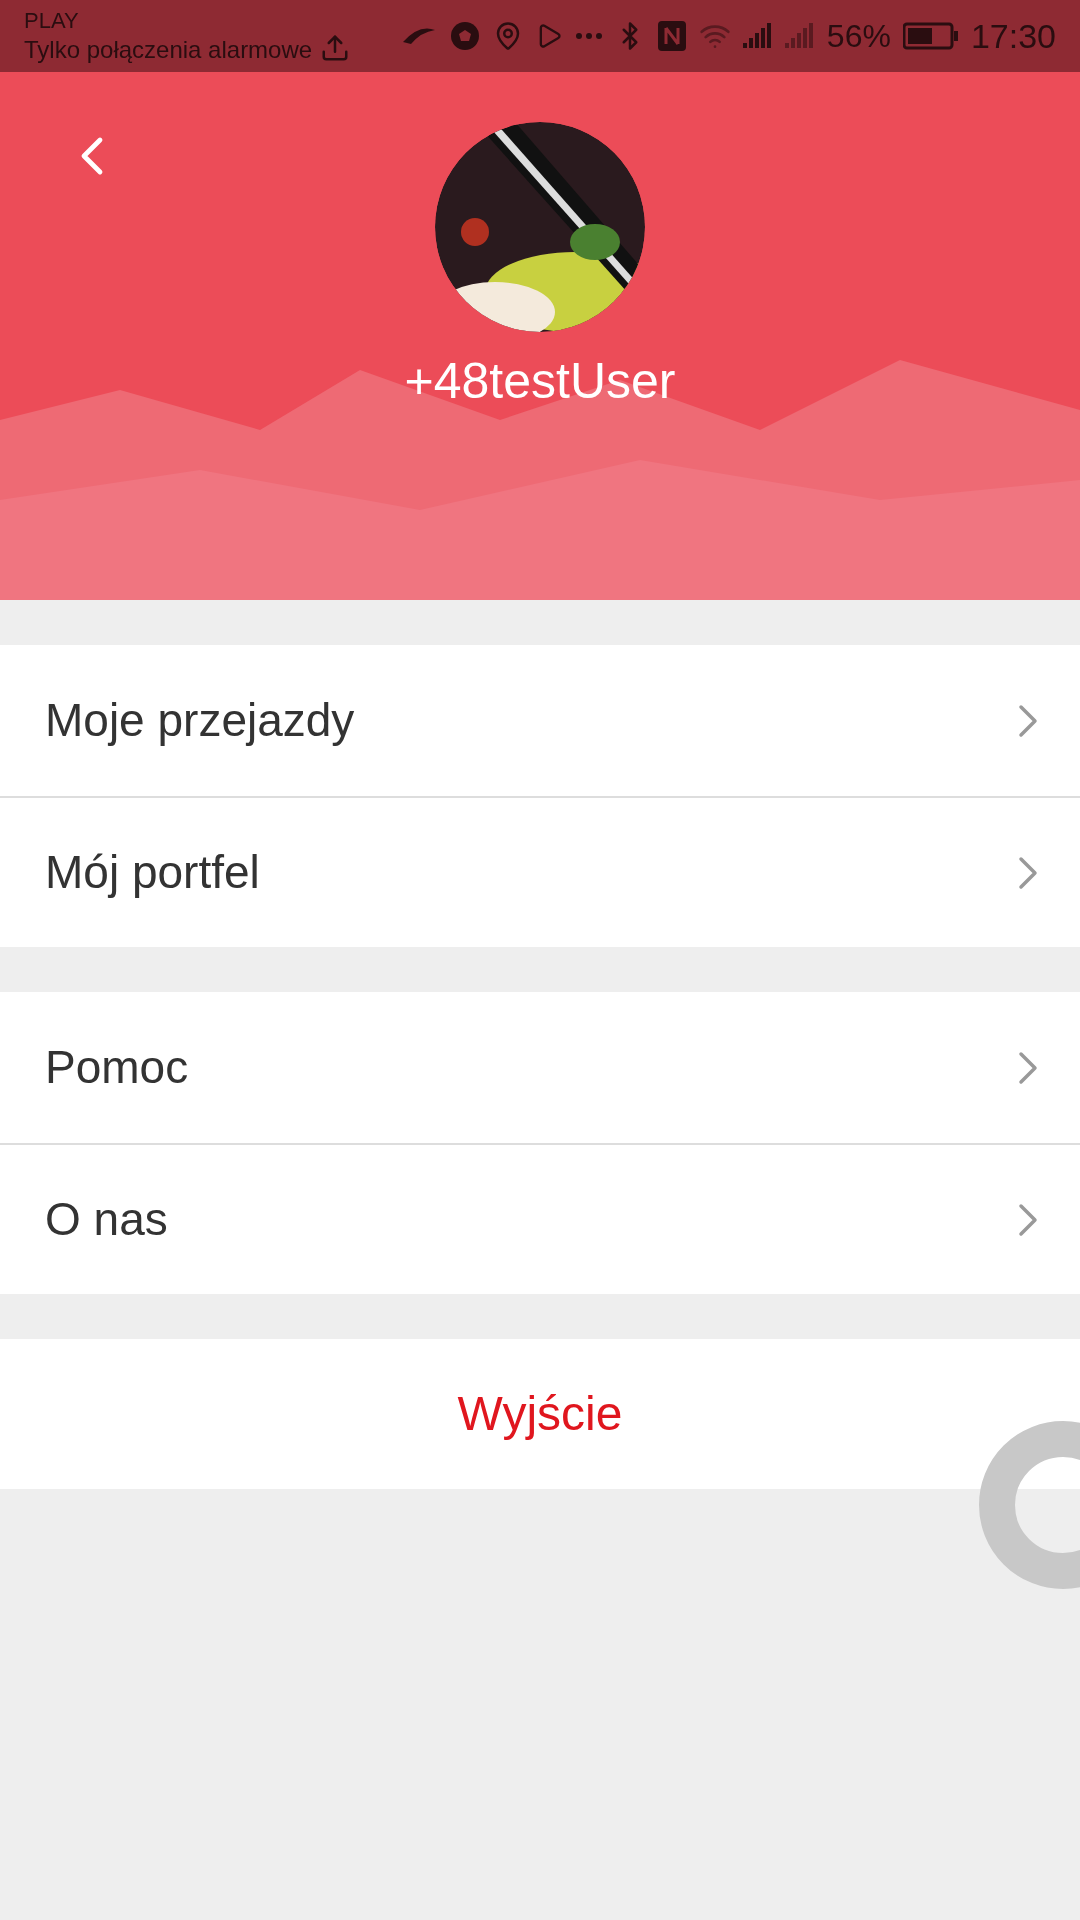 This screenshot has height=1920, width=1080. Describe the element at coordinates (335, 48) in the screenshot. I see `upload-icon` at that location.